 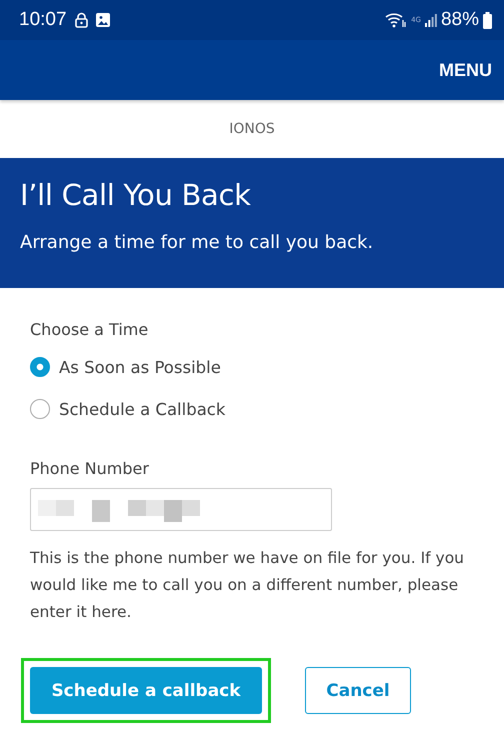 I want to click on phone-number-field, so click(x=181, y=509).